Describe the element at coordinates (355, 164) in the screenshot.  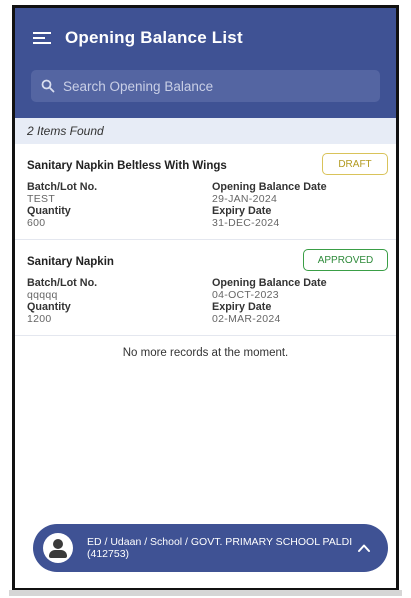
I see `status-badge: DRAFT` at that location.